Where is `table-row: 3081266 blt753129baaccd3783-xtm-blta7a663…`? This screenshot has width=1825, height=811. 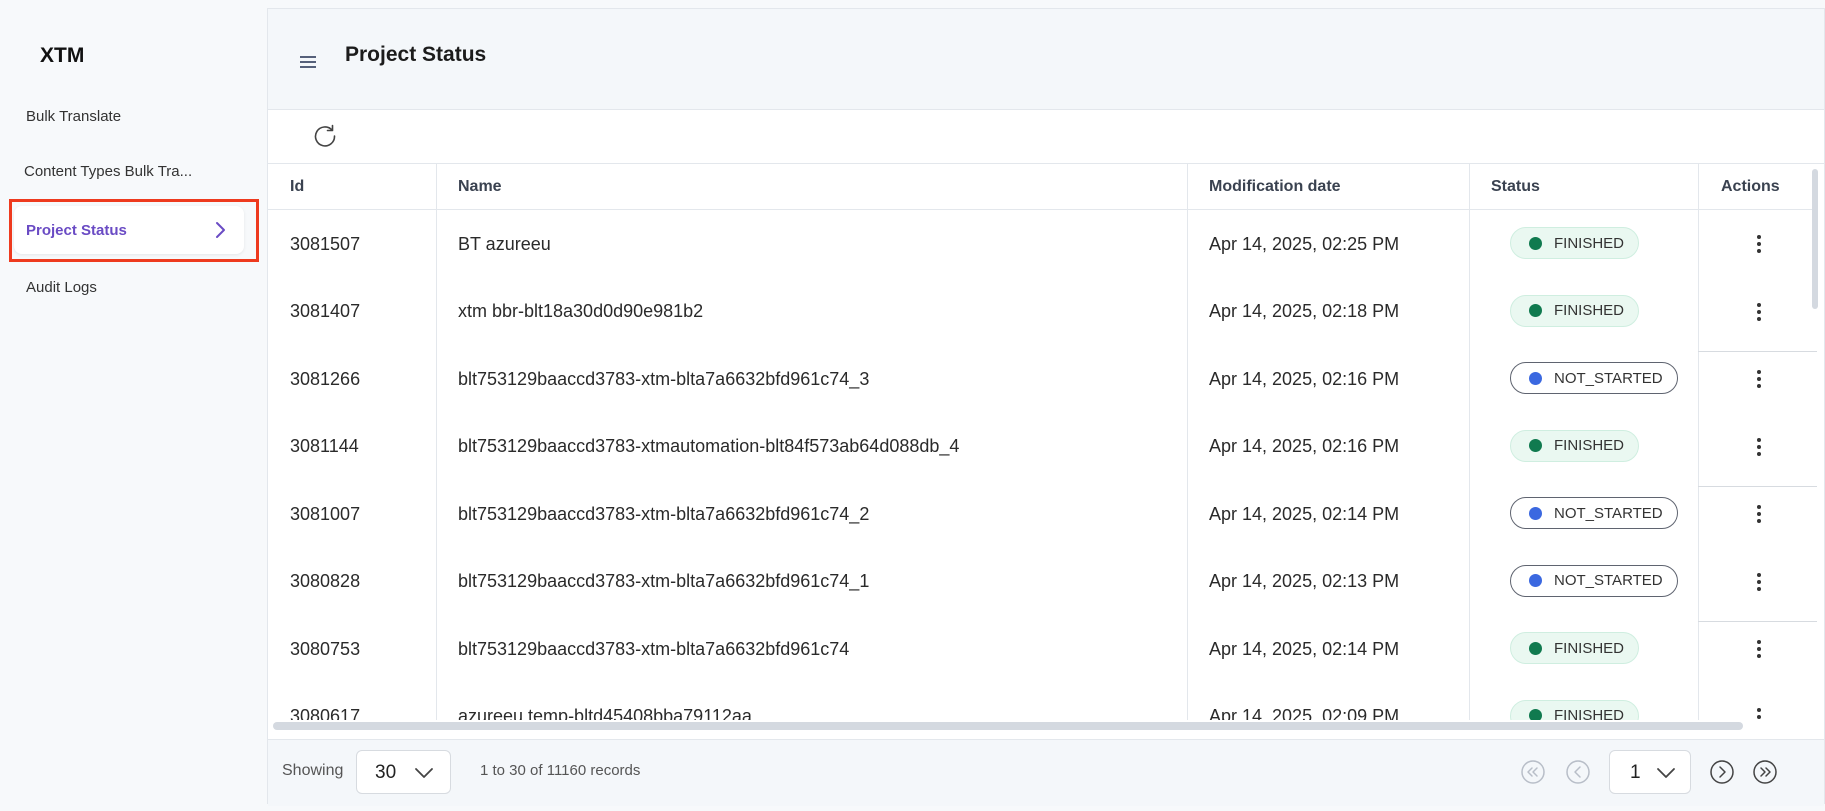 table-row: 3081266 blt753129baaccd3783-xtm-blta7a663… is located at coordinates (1042, 379).